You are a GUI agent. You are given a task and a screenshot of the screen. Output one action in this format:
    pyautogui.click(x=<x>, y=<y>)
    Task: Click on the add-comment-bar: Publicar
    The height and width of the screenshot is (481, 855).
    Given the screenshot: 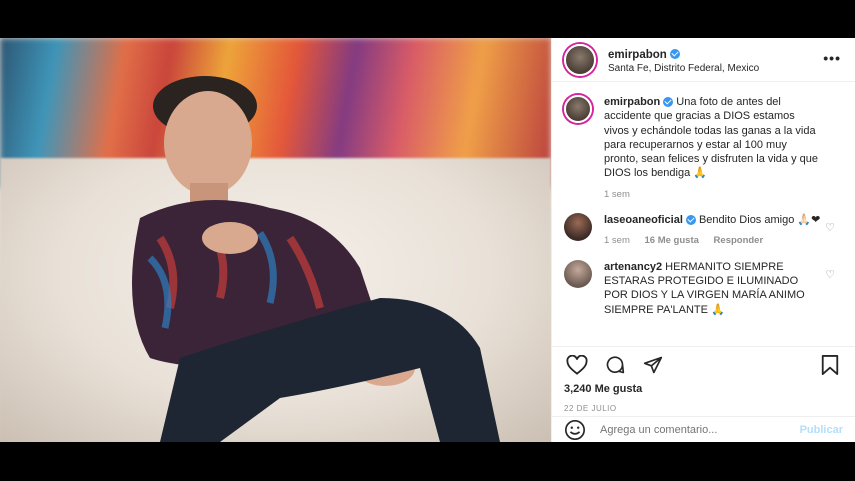 What is the action you would take?
    pyautogui.click(x=703, y=429)
    